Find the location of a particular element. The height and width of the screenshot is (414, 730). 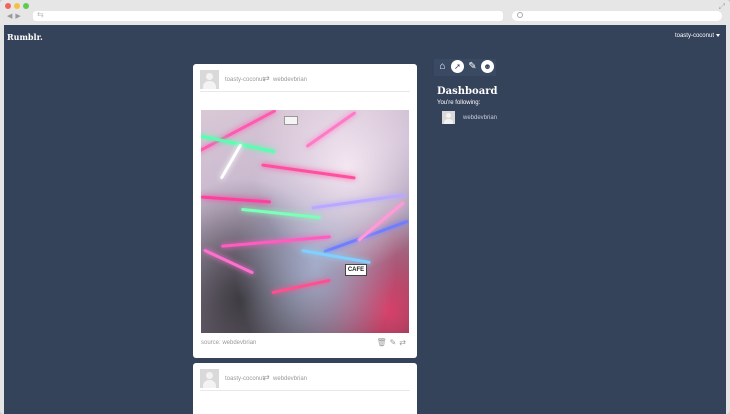

address-bar: ⇆ is located at coordinates (268, 15).